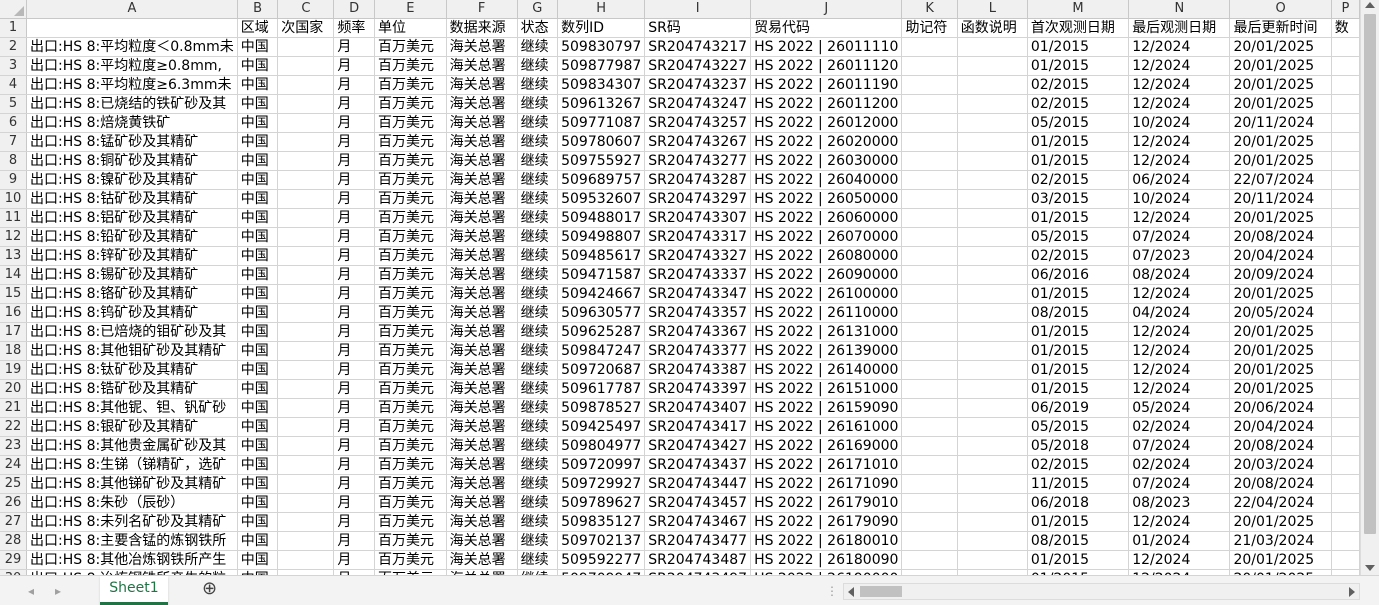  I want to click on cell-p10, so click(1345, 199).